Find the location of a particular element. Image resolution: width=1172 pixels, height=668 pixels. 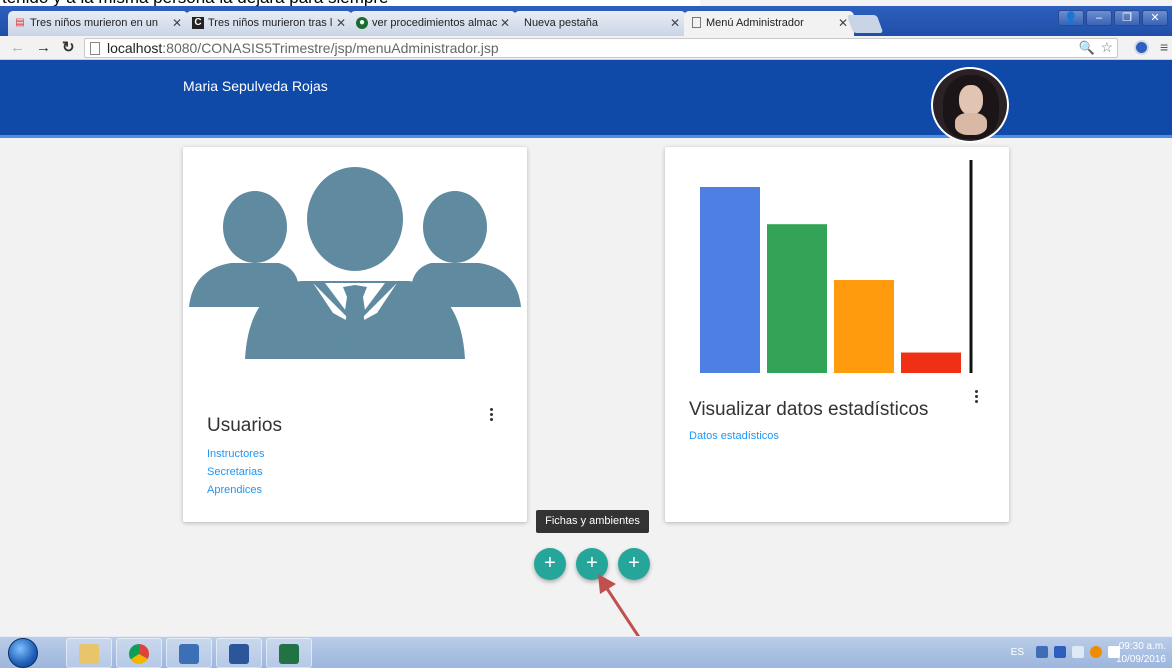

stats-links: Datos estadísticos is located at coordinates (734, 436).